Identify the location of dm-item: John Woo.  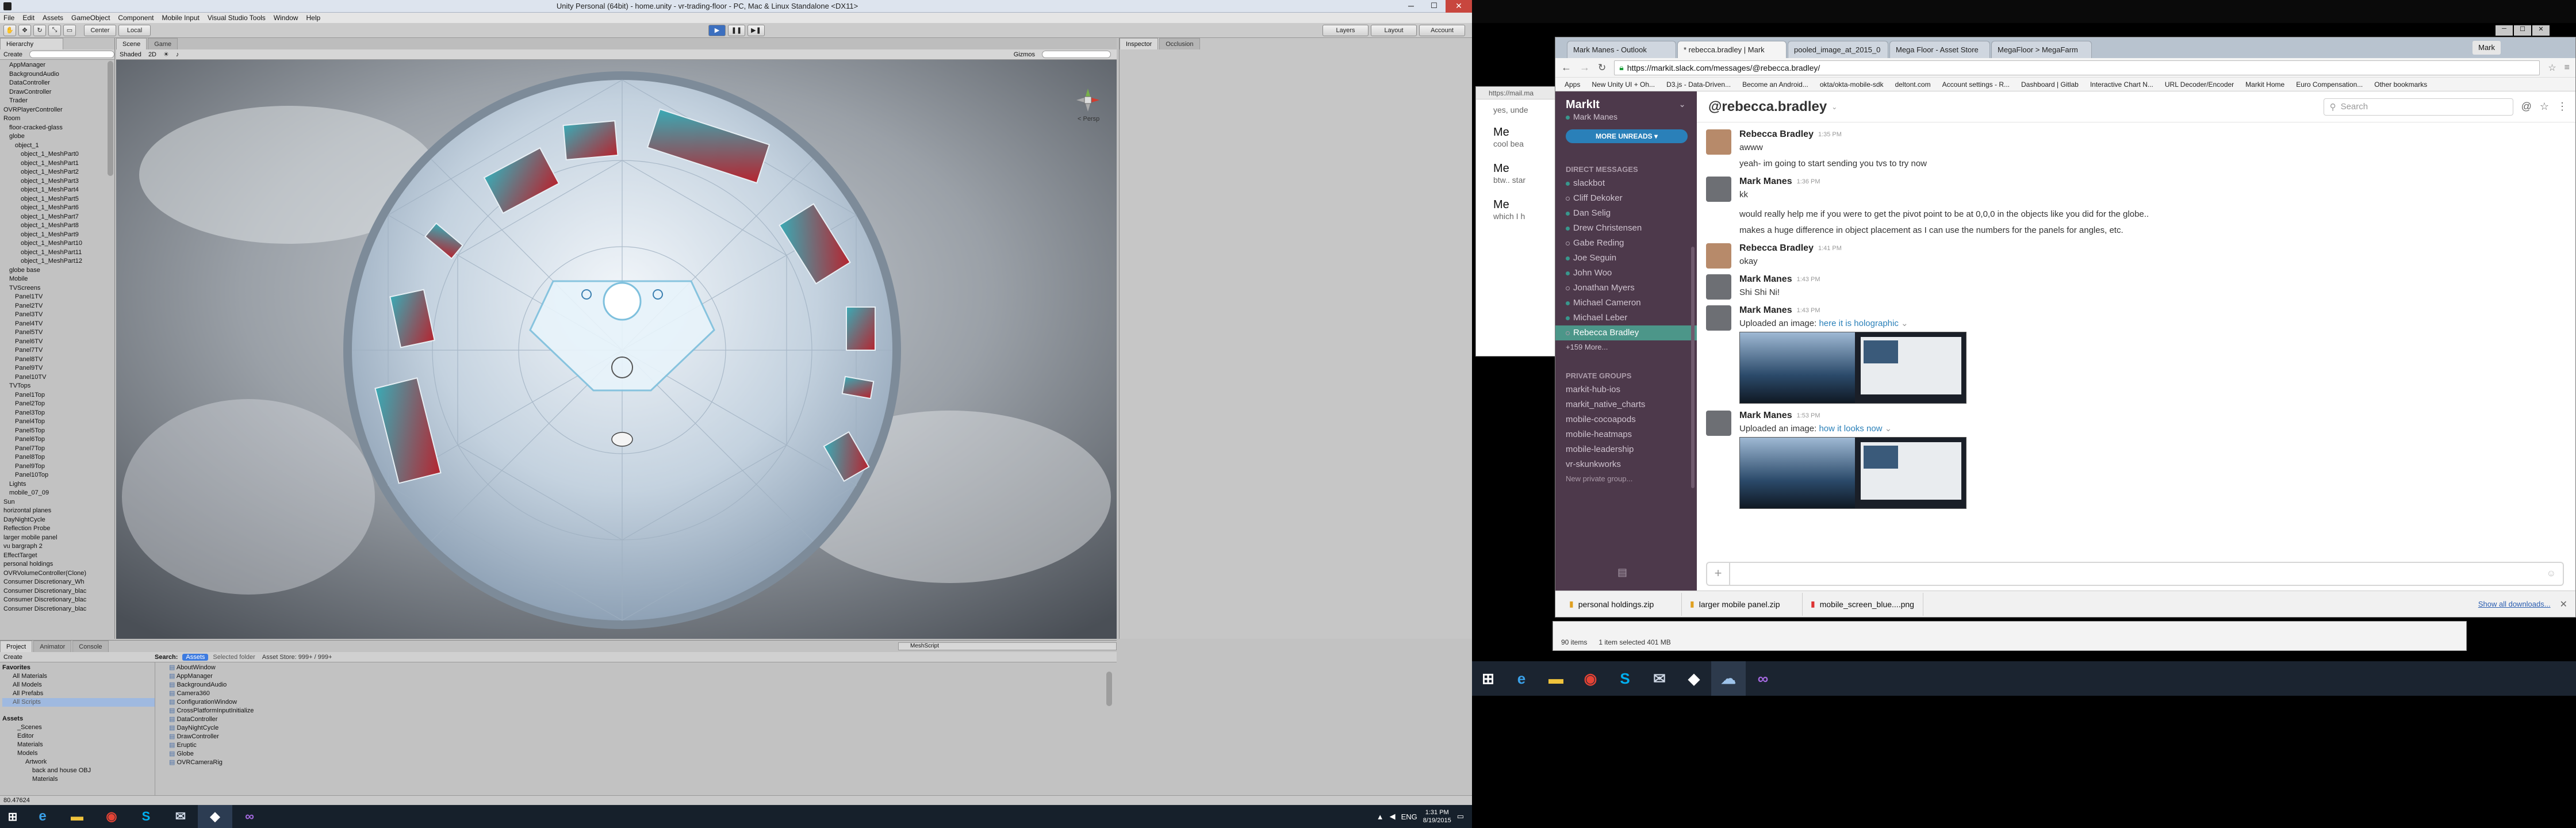
(1626, 273).